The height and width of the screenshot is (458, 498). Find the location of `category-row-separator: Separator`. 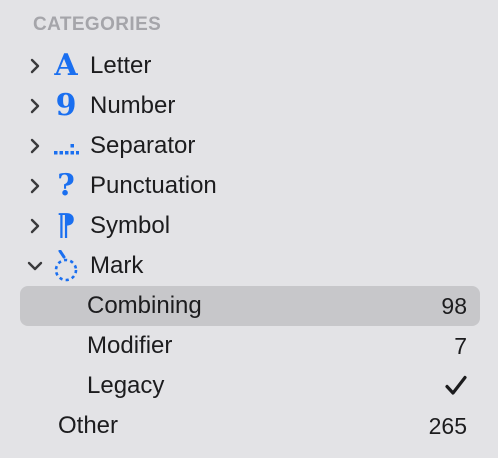

category-row-separator: Separator is located at coordinates (249, 146).